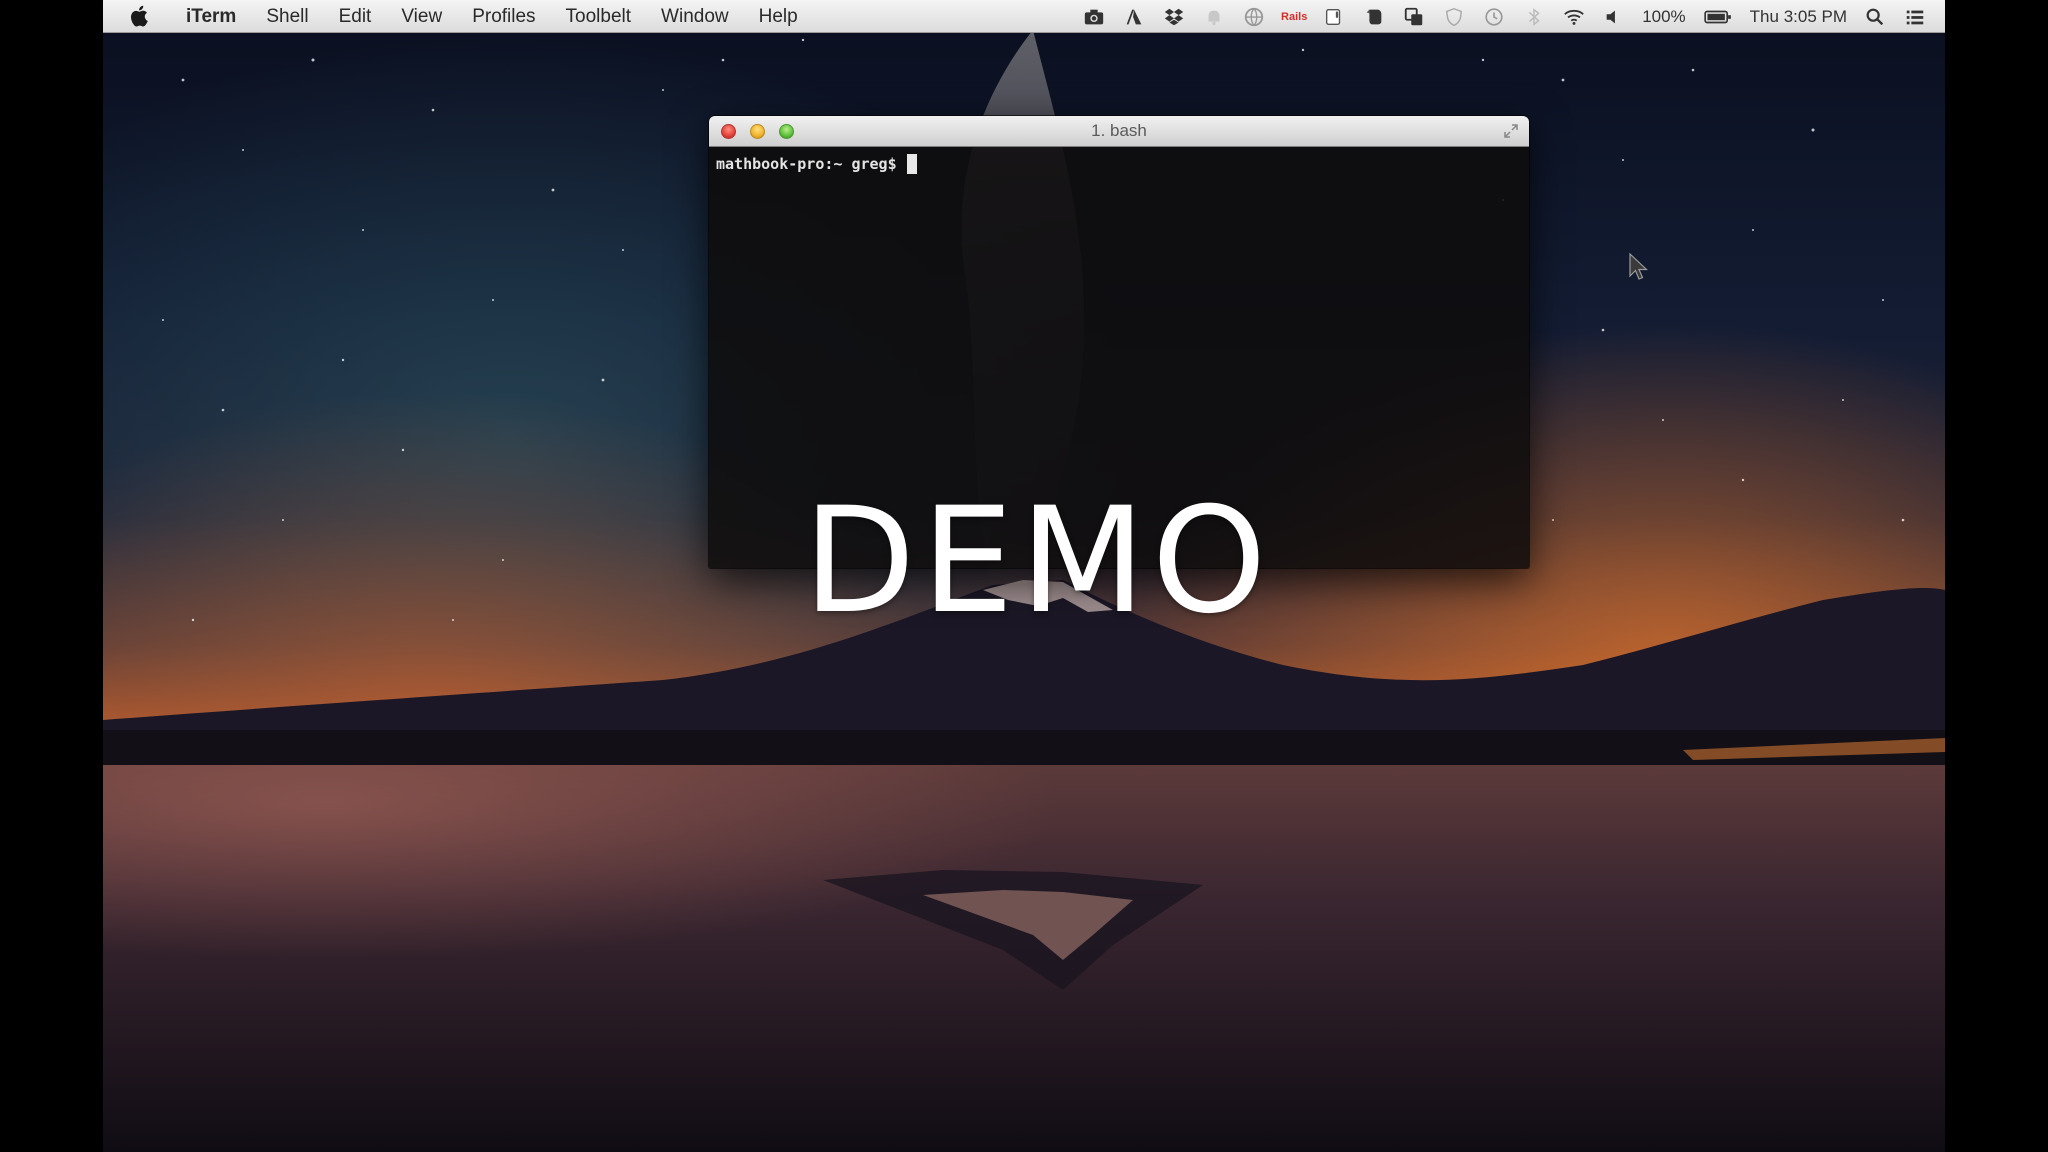 This screenshot has height=1152, width=2048. What do you see at coordinates (599, 16) in the screenshot?
I see `menu-toolbelt: Toolbelt` at bounding box center [599, 16].